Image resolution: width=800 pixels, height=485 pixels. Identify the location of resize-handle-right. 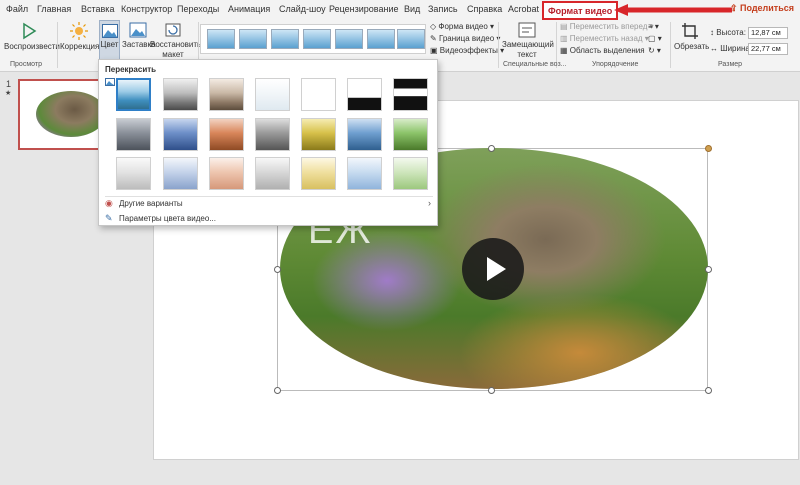
(708, 269).